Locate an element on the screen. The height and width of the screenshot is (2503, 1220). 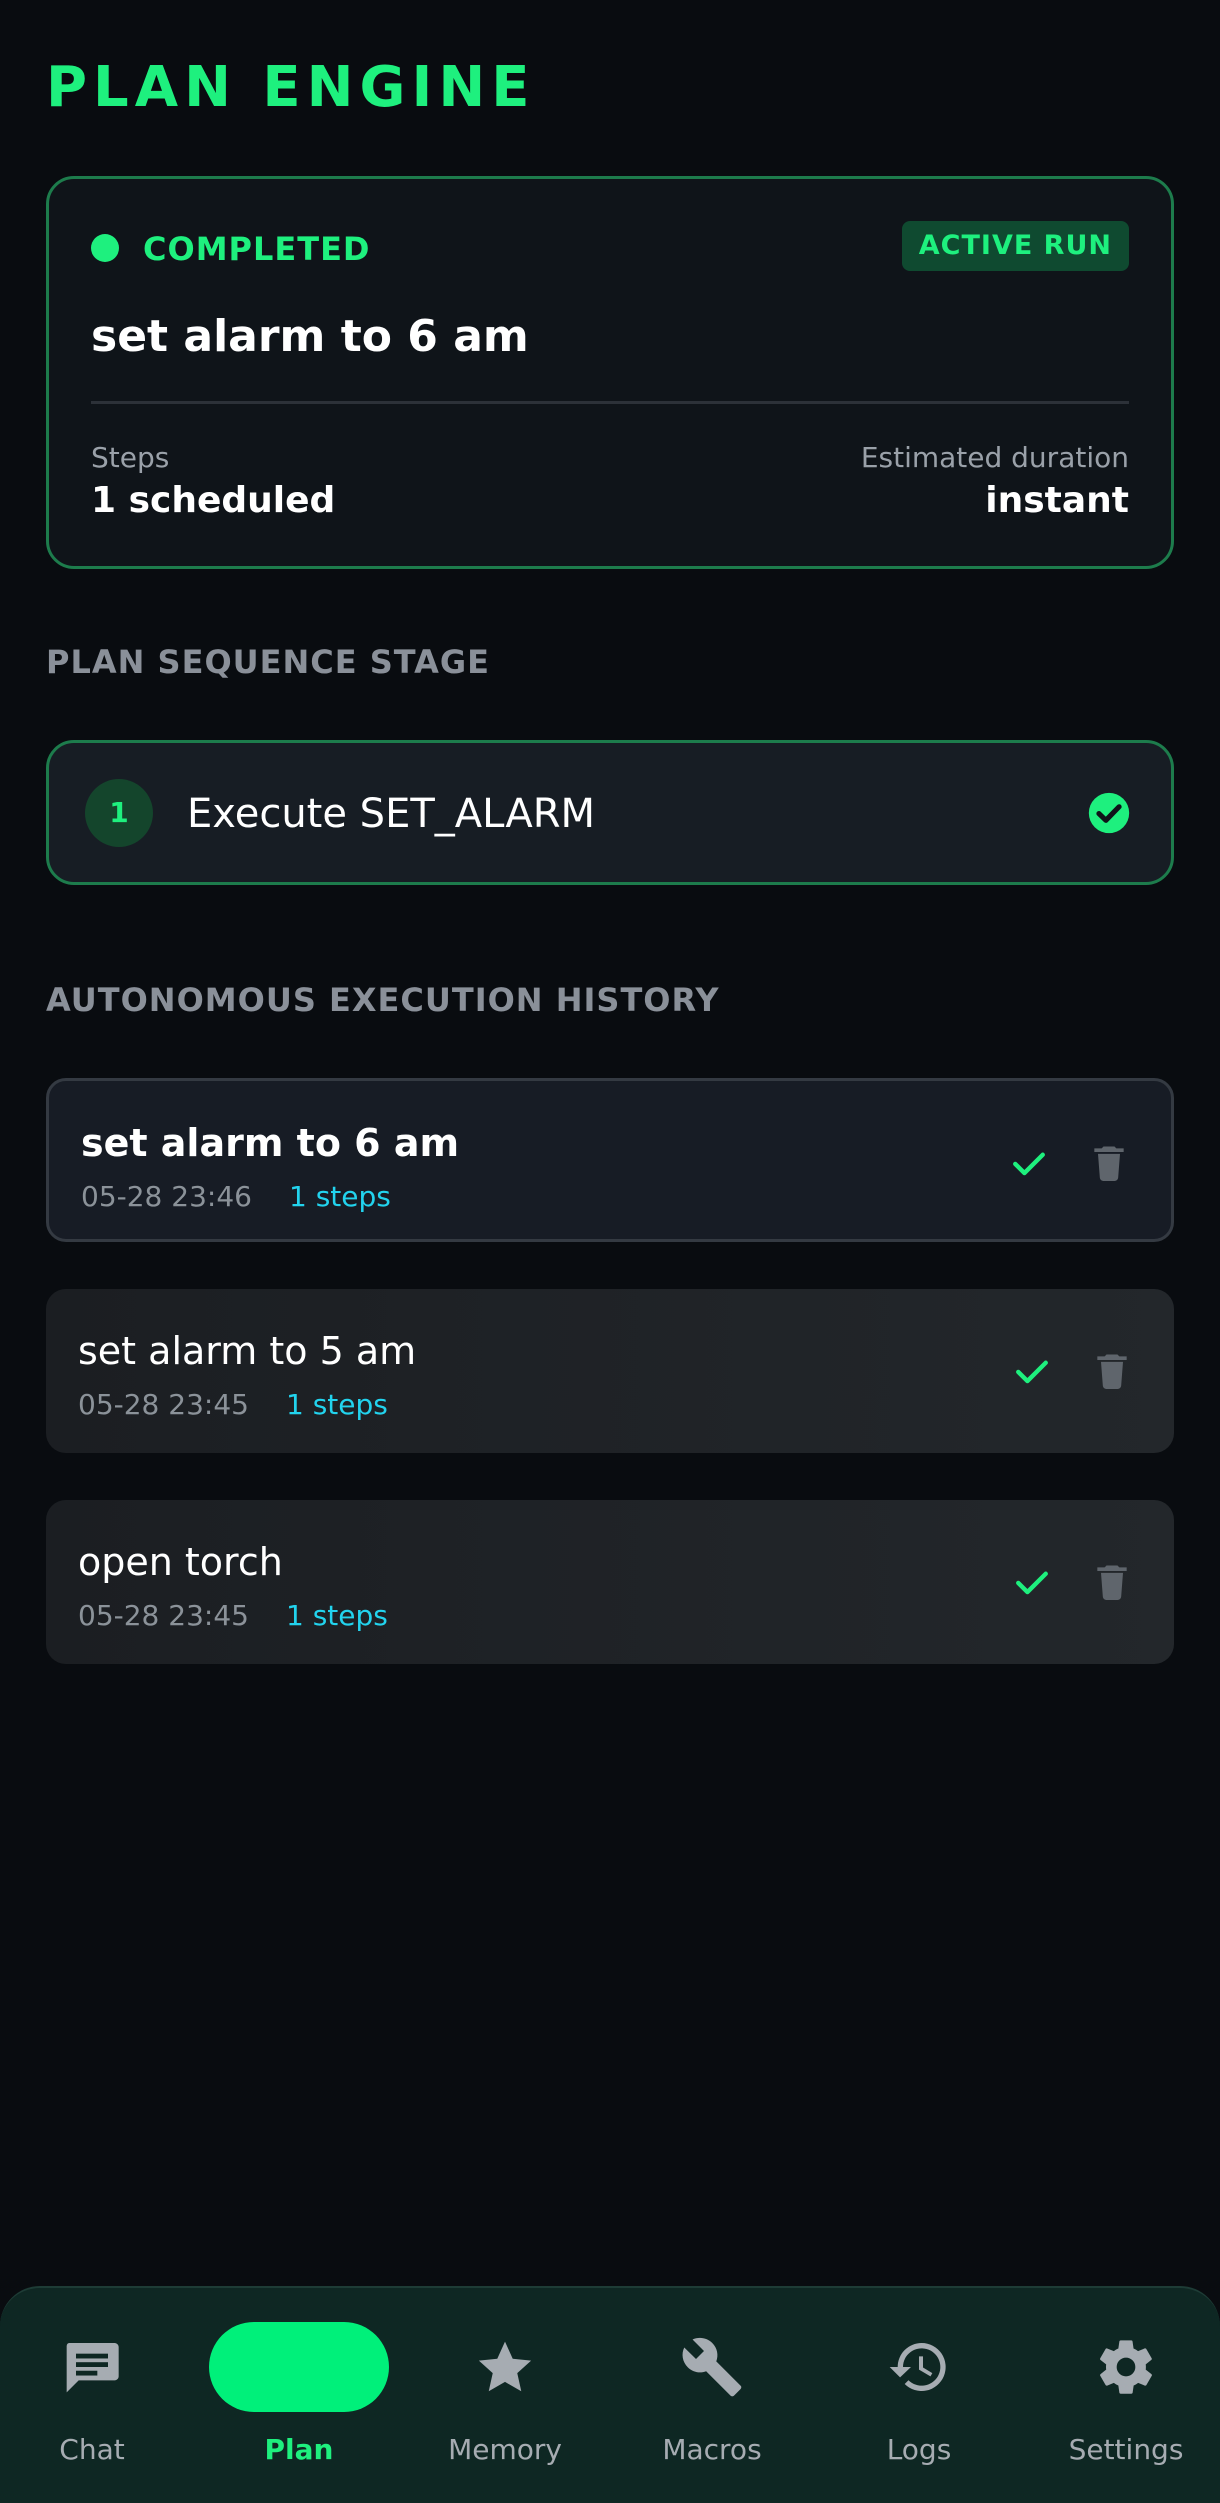
stage-number-badge: 1 is located at coordinates (119, 813).